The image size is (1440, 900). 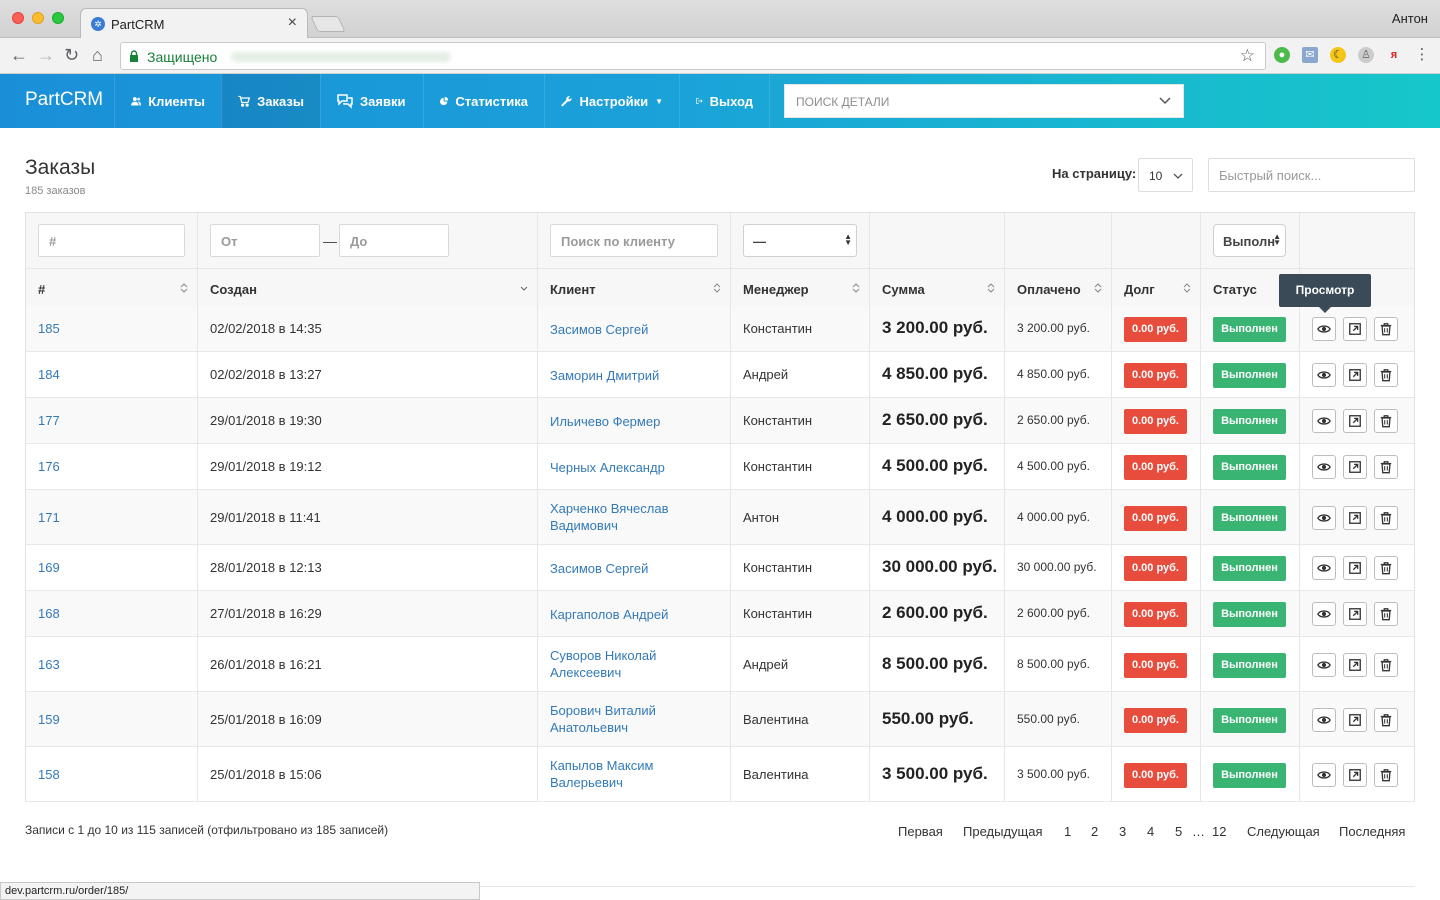 I want to click on pager-item: Первая, so click(x=920, y=831).